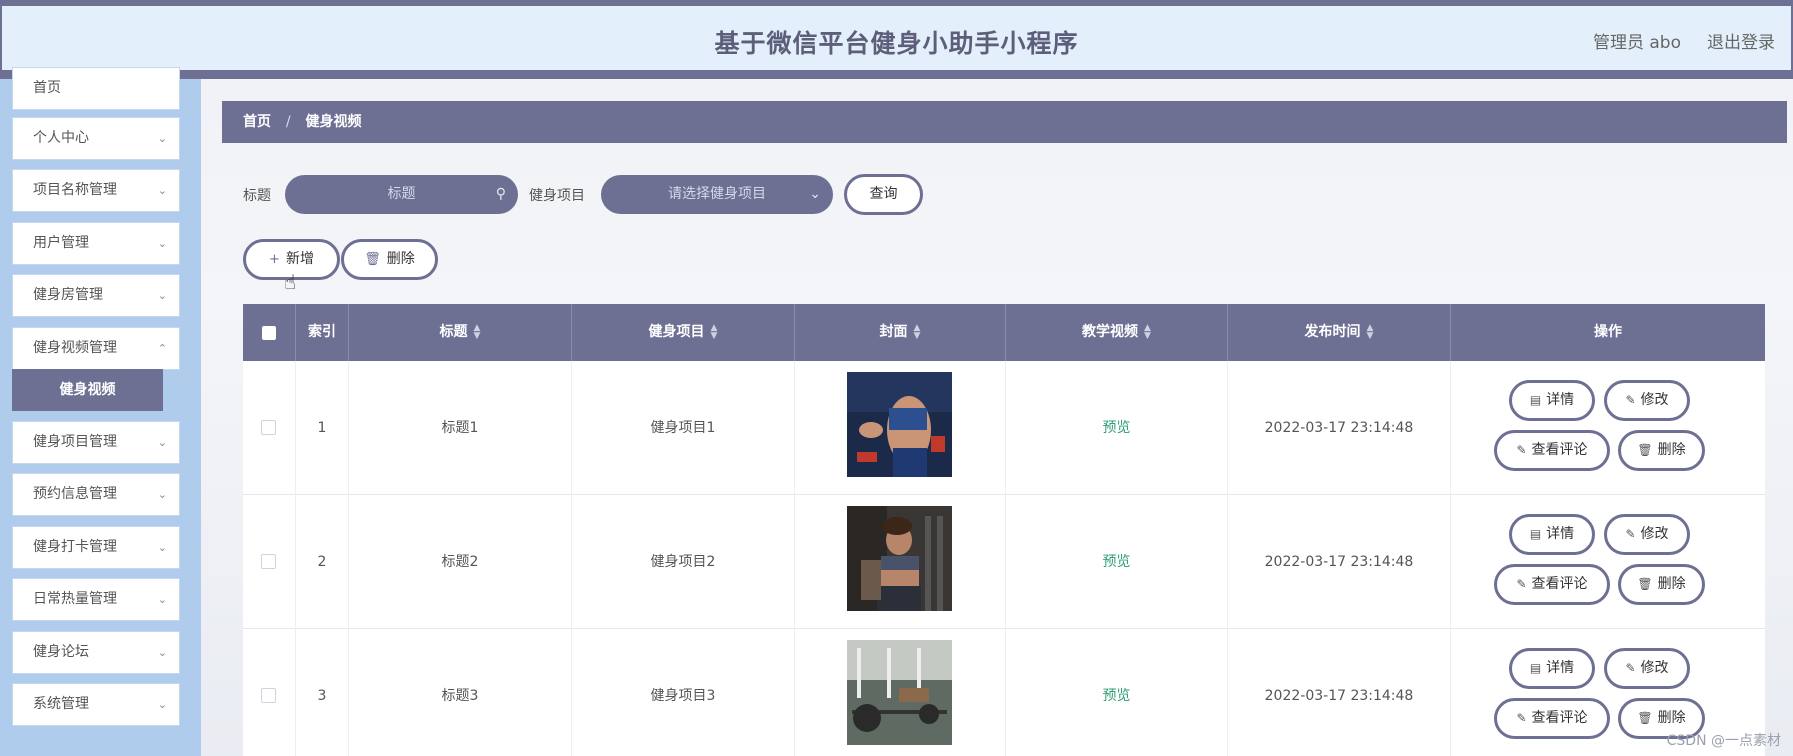 This screenshot has height=756, width=1793. Describe the element at coordinates (557, 196) in the screenshot. I see `project-filter-label: 健身项目` at that location.